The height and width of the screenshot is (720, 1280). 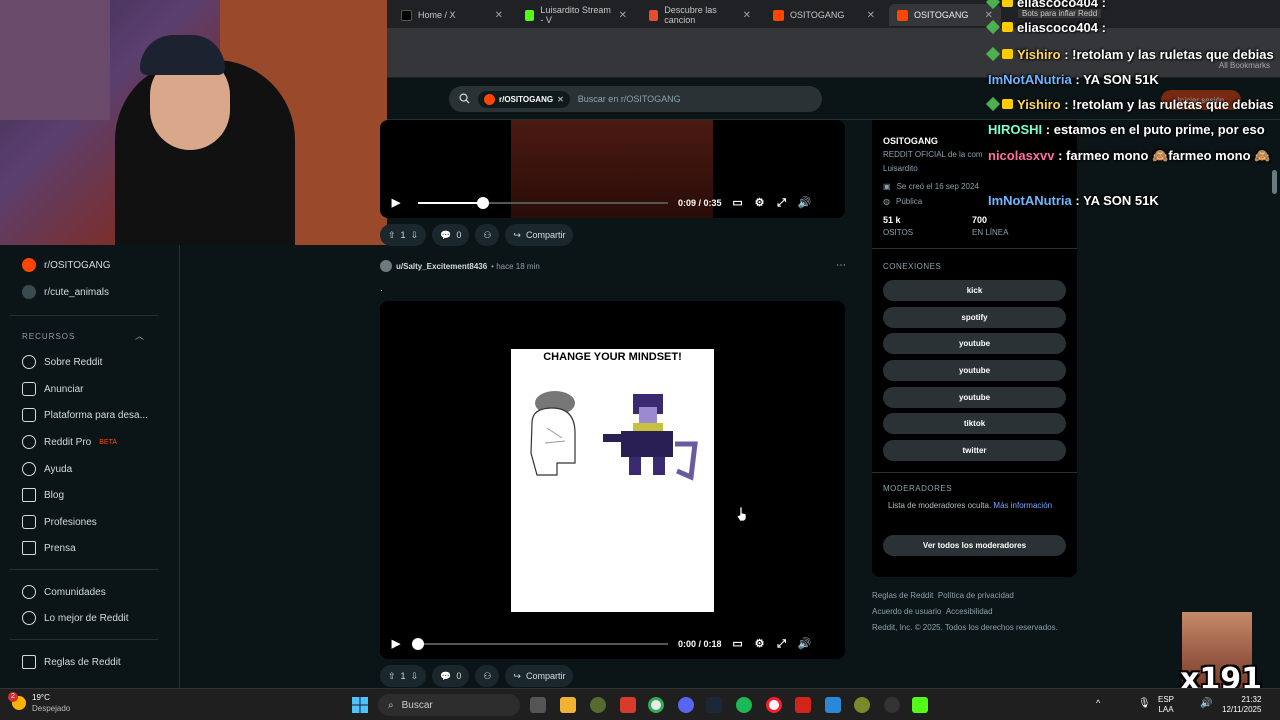 What do you see at coordinates (59, 522) in the screenshot?
I see `sidebar-item-careers: Profesiones` at bounding box center [59, 522].